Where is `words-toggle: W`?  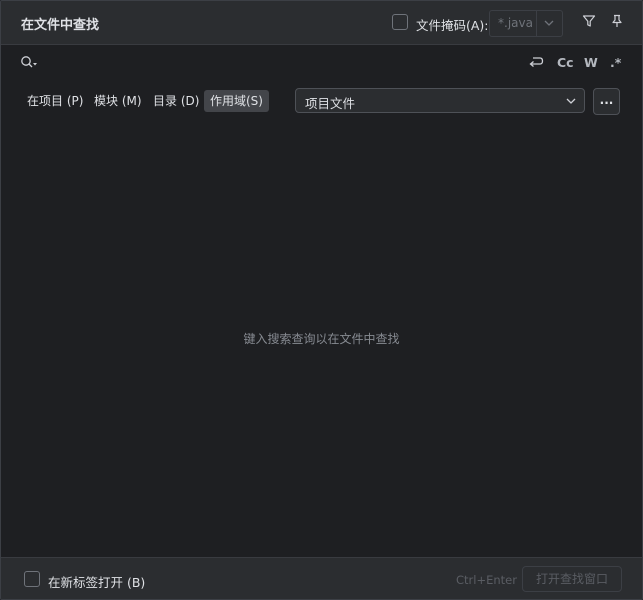 words-toggle: W is located at coordinates (591, 62).